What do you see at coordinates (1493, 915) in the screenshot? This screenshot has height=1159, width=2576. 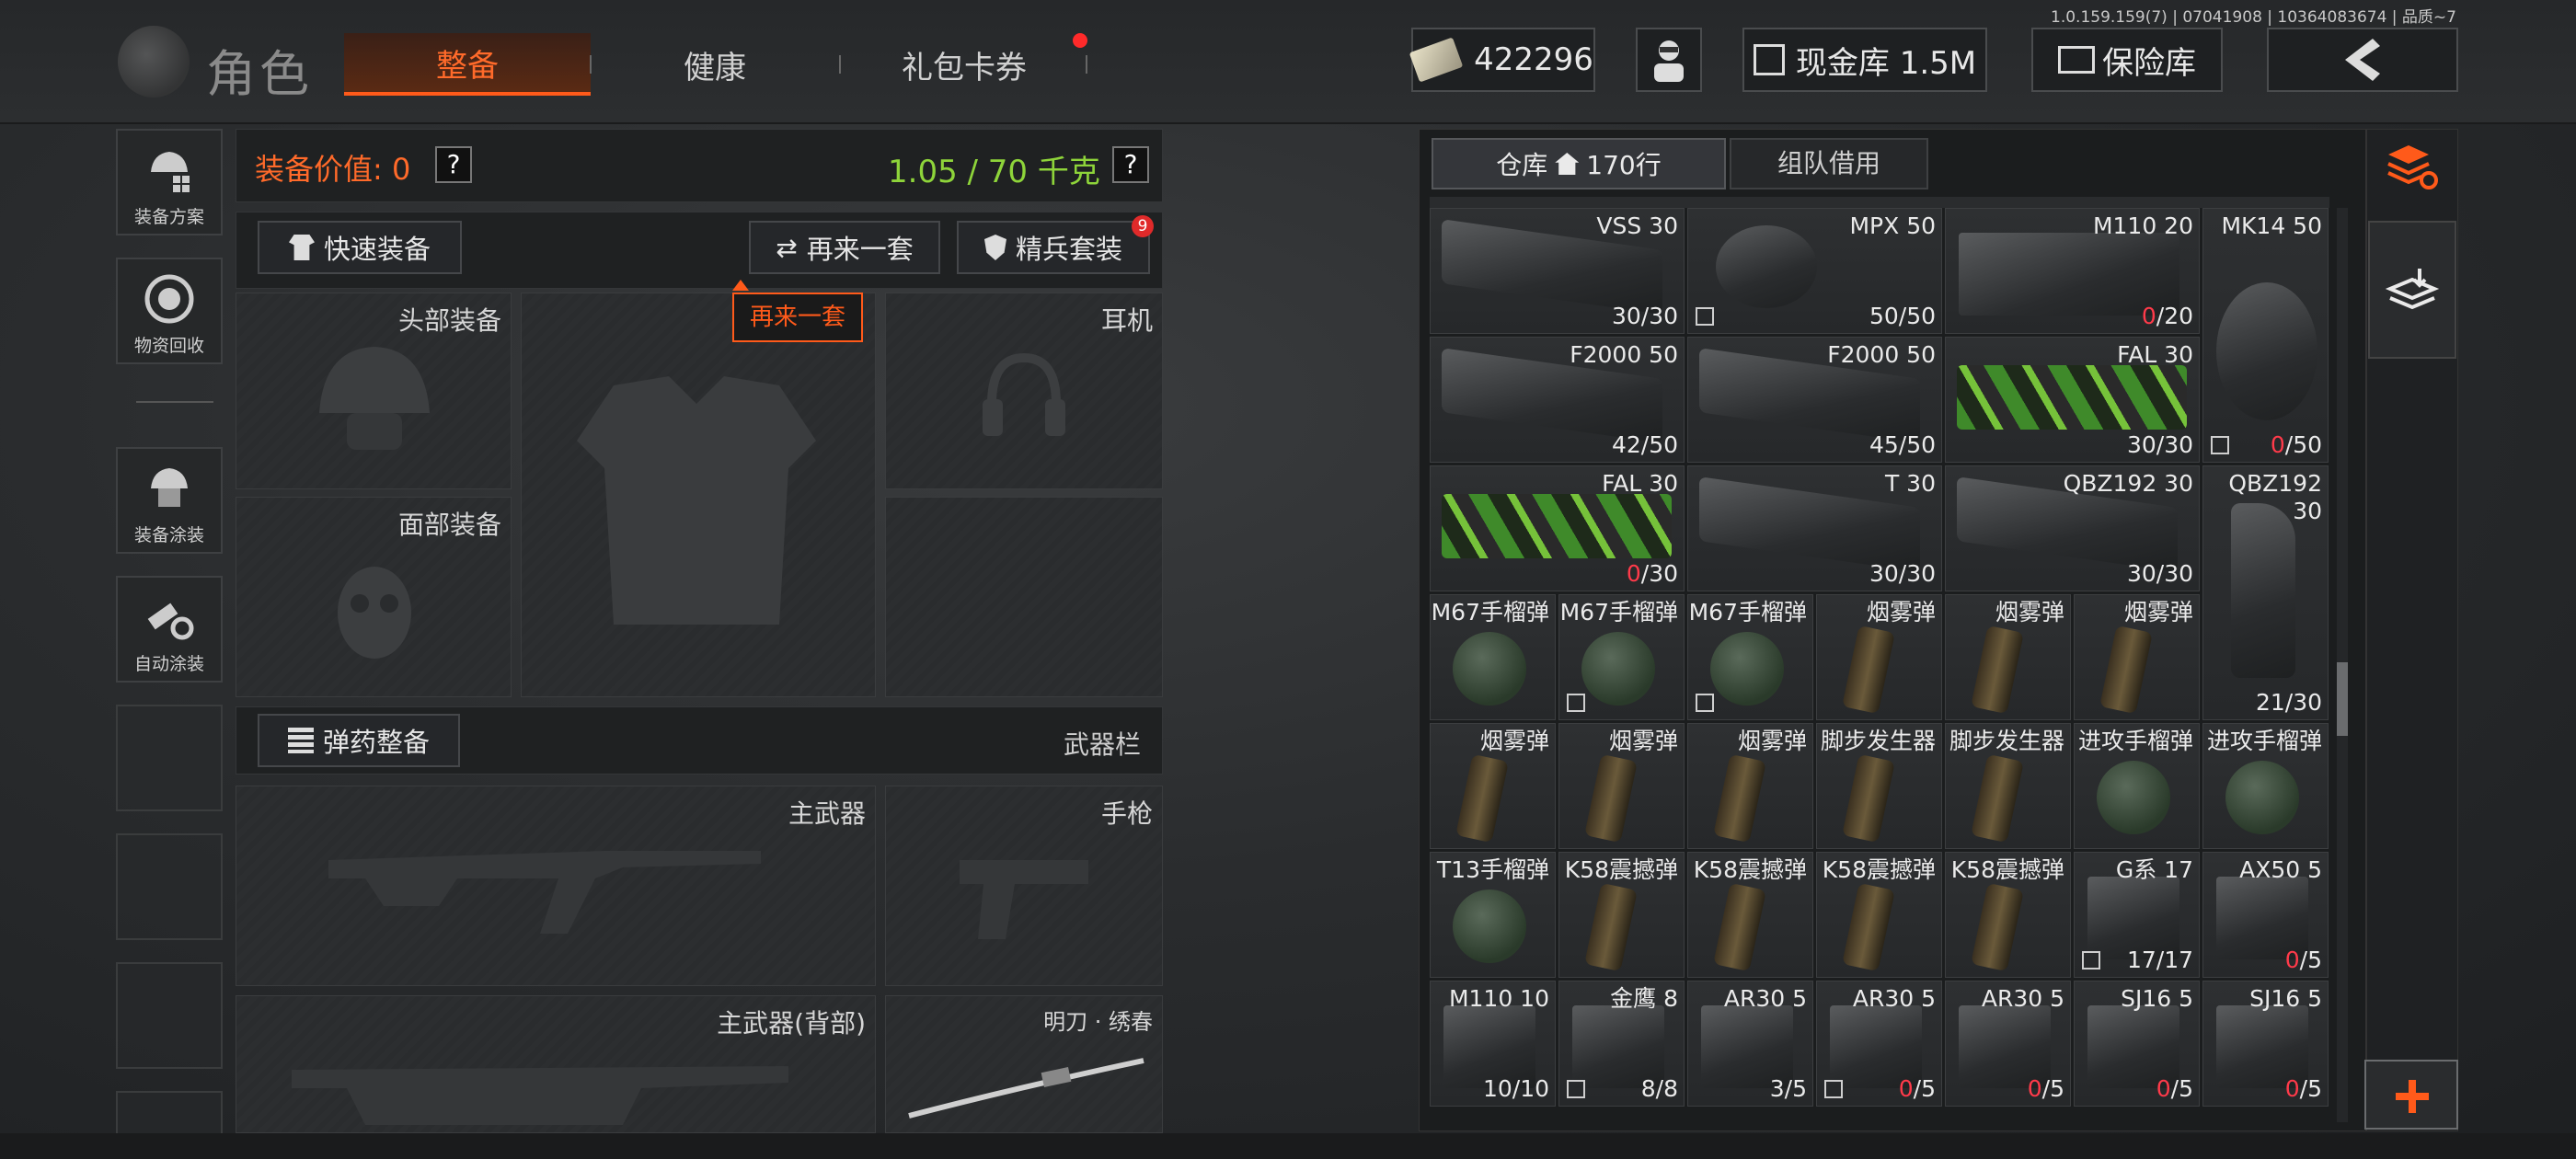 I see `inventory-item: T13手榴弹` at bounding box center [1493, 915].